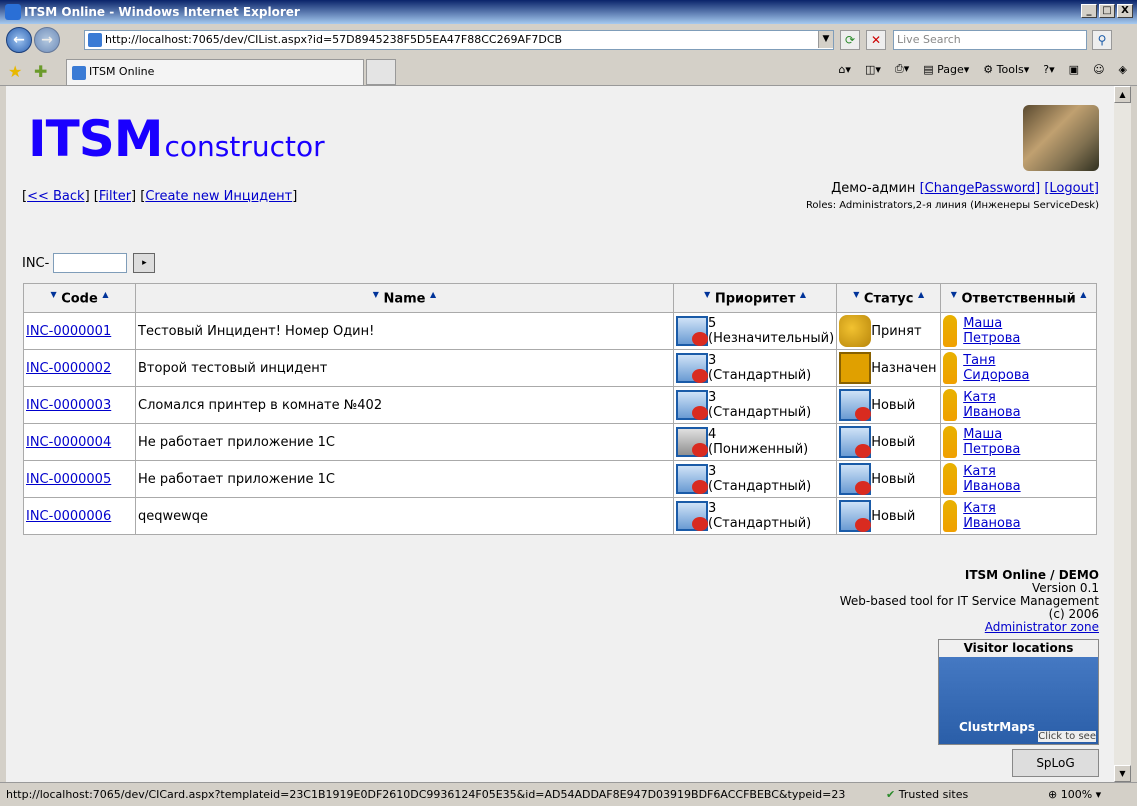 The height and width of the screenshot is (806, 1137). I want to click on favorites-star-icon: ★, so click(15, 71).